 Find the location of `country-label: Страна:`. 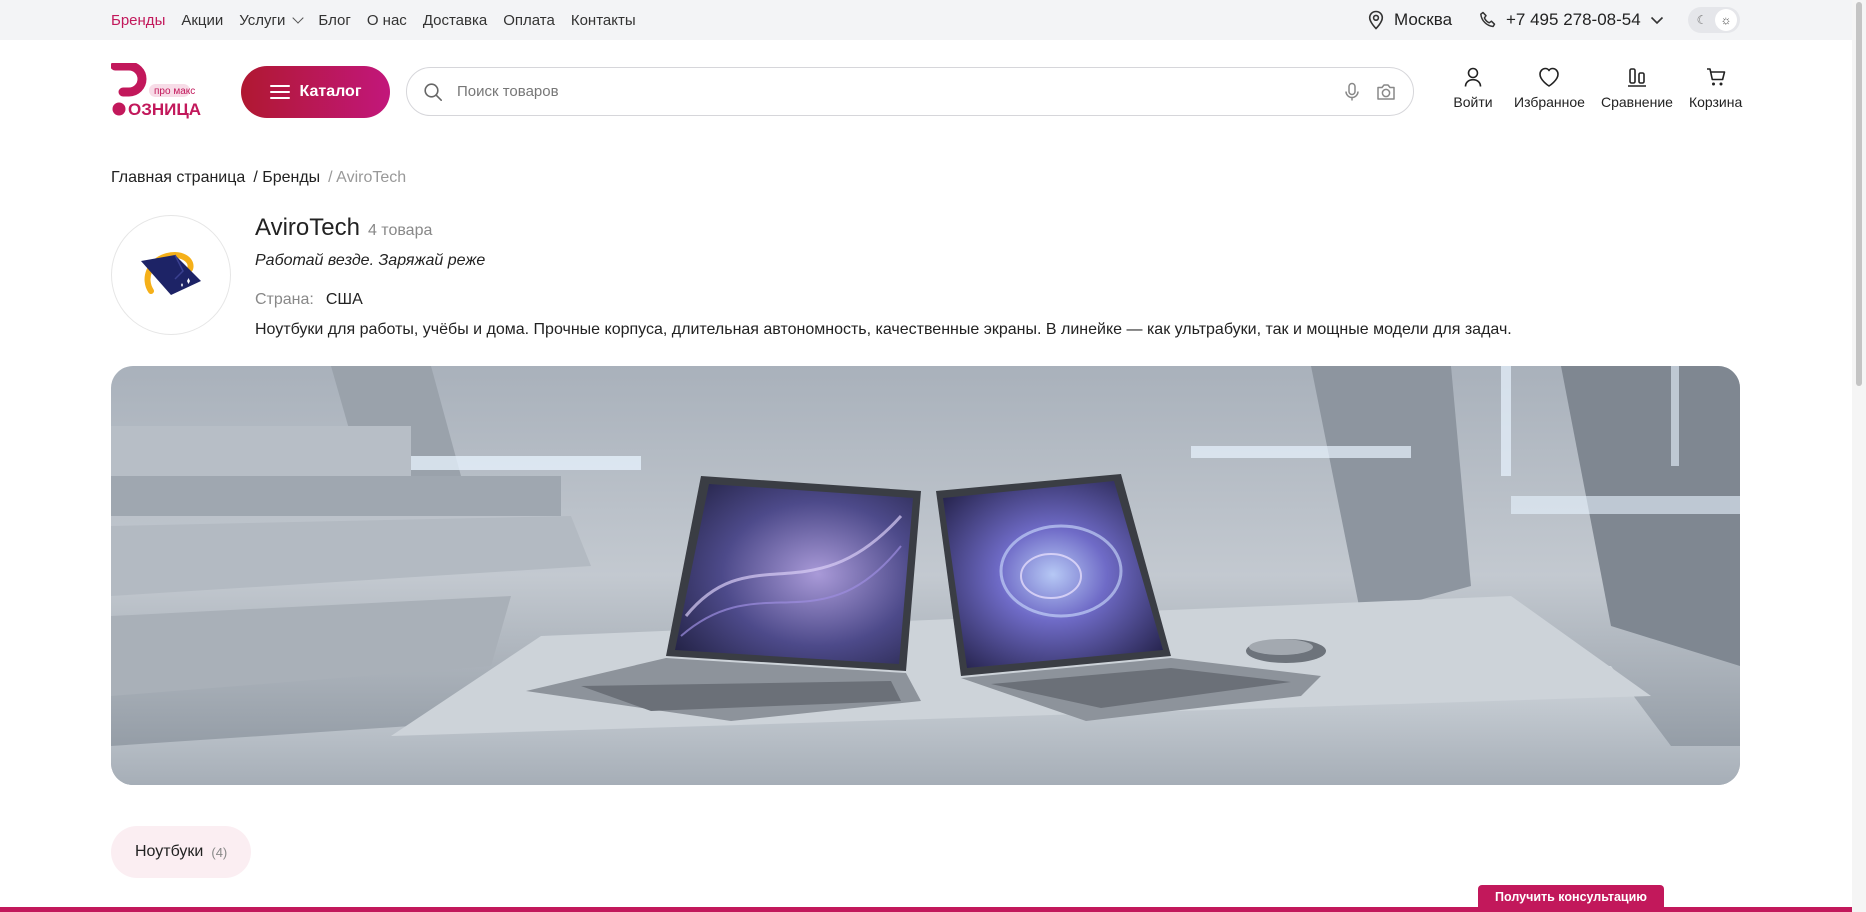

country-label: Страна: is located at coordinates (284, 299).